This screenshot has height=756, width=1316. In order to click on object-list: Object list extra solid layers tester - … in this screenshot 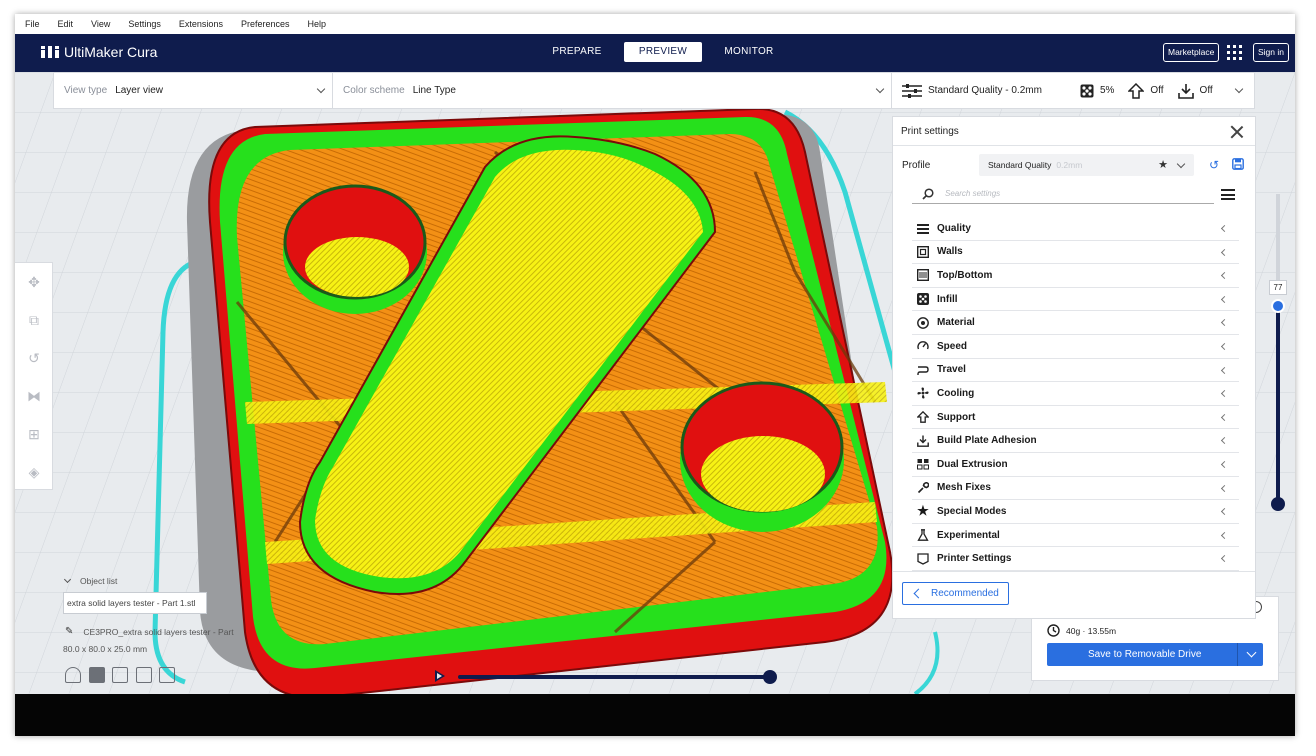, I will do `click(178, 614)`.